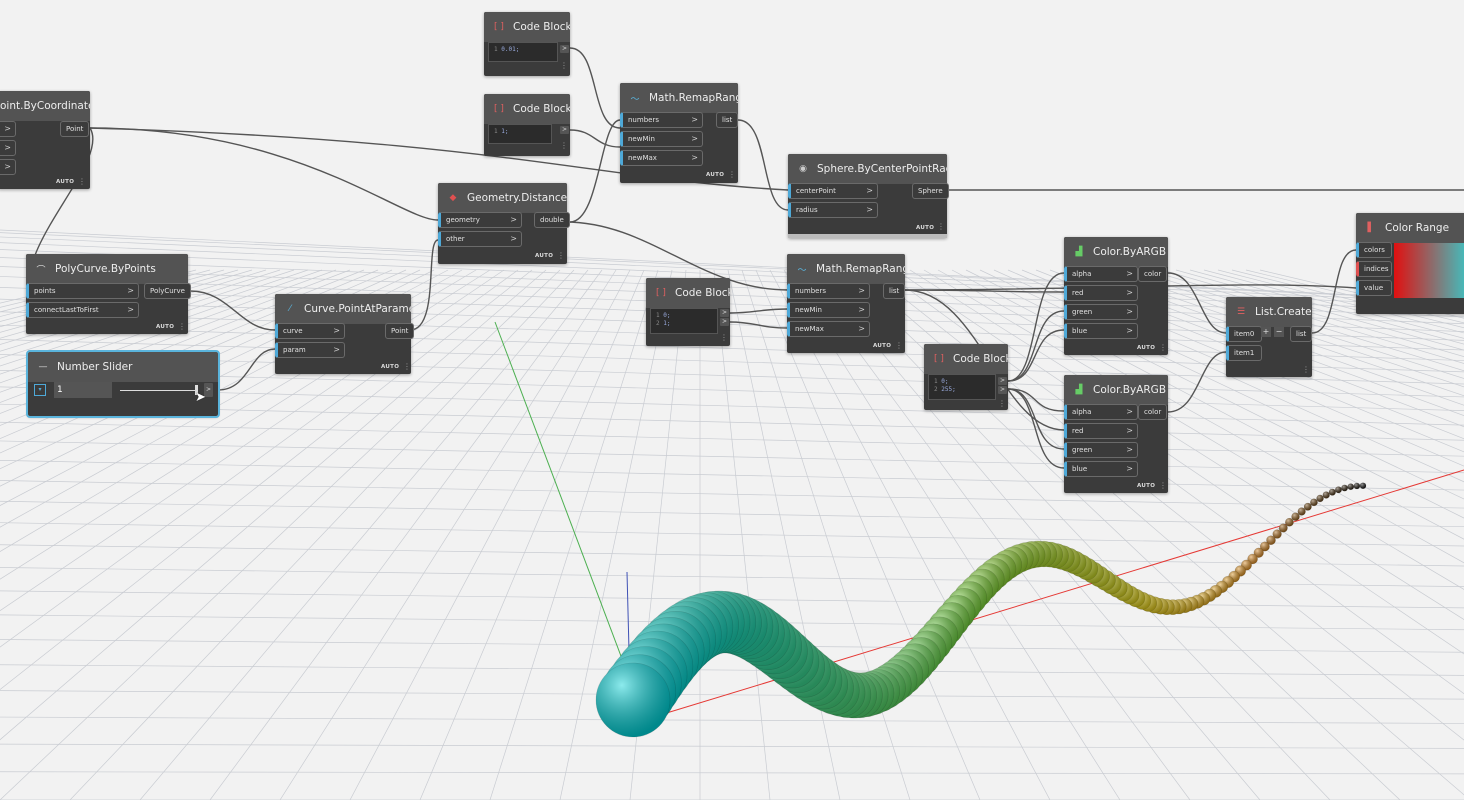  What do you see at coordinates (962, 387) in the screenshot?
I see `code-editor: 1 0; 2 255;` at bounding box center [962, 387].